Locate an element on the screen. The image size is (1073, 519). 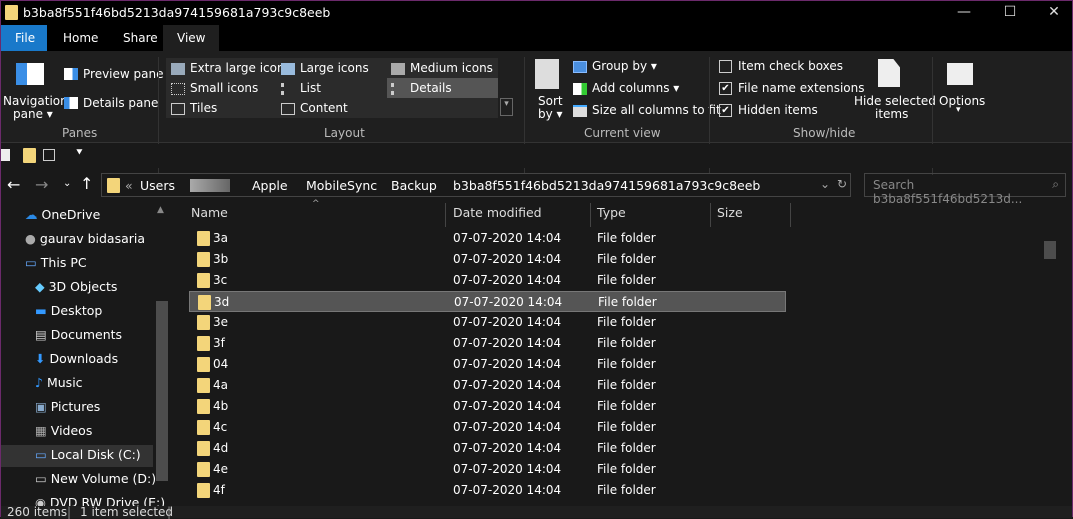
preview-pane-button: Preview pane is located at coordinates (123, 74).